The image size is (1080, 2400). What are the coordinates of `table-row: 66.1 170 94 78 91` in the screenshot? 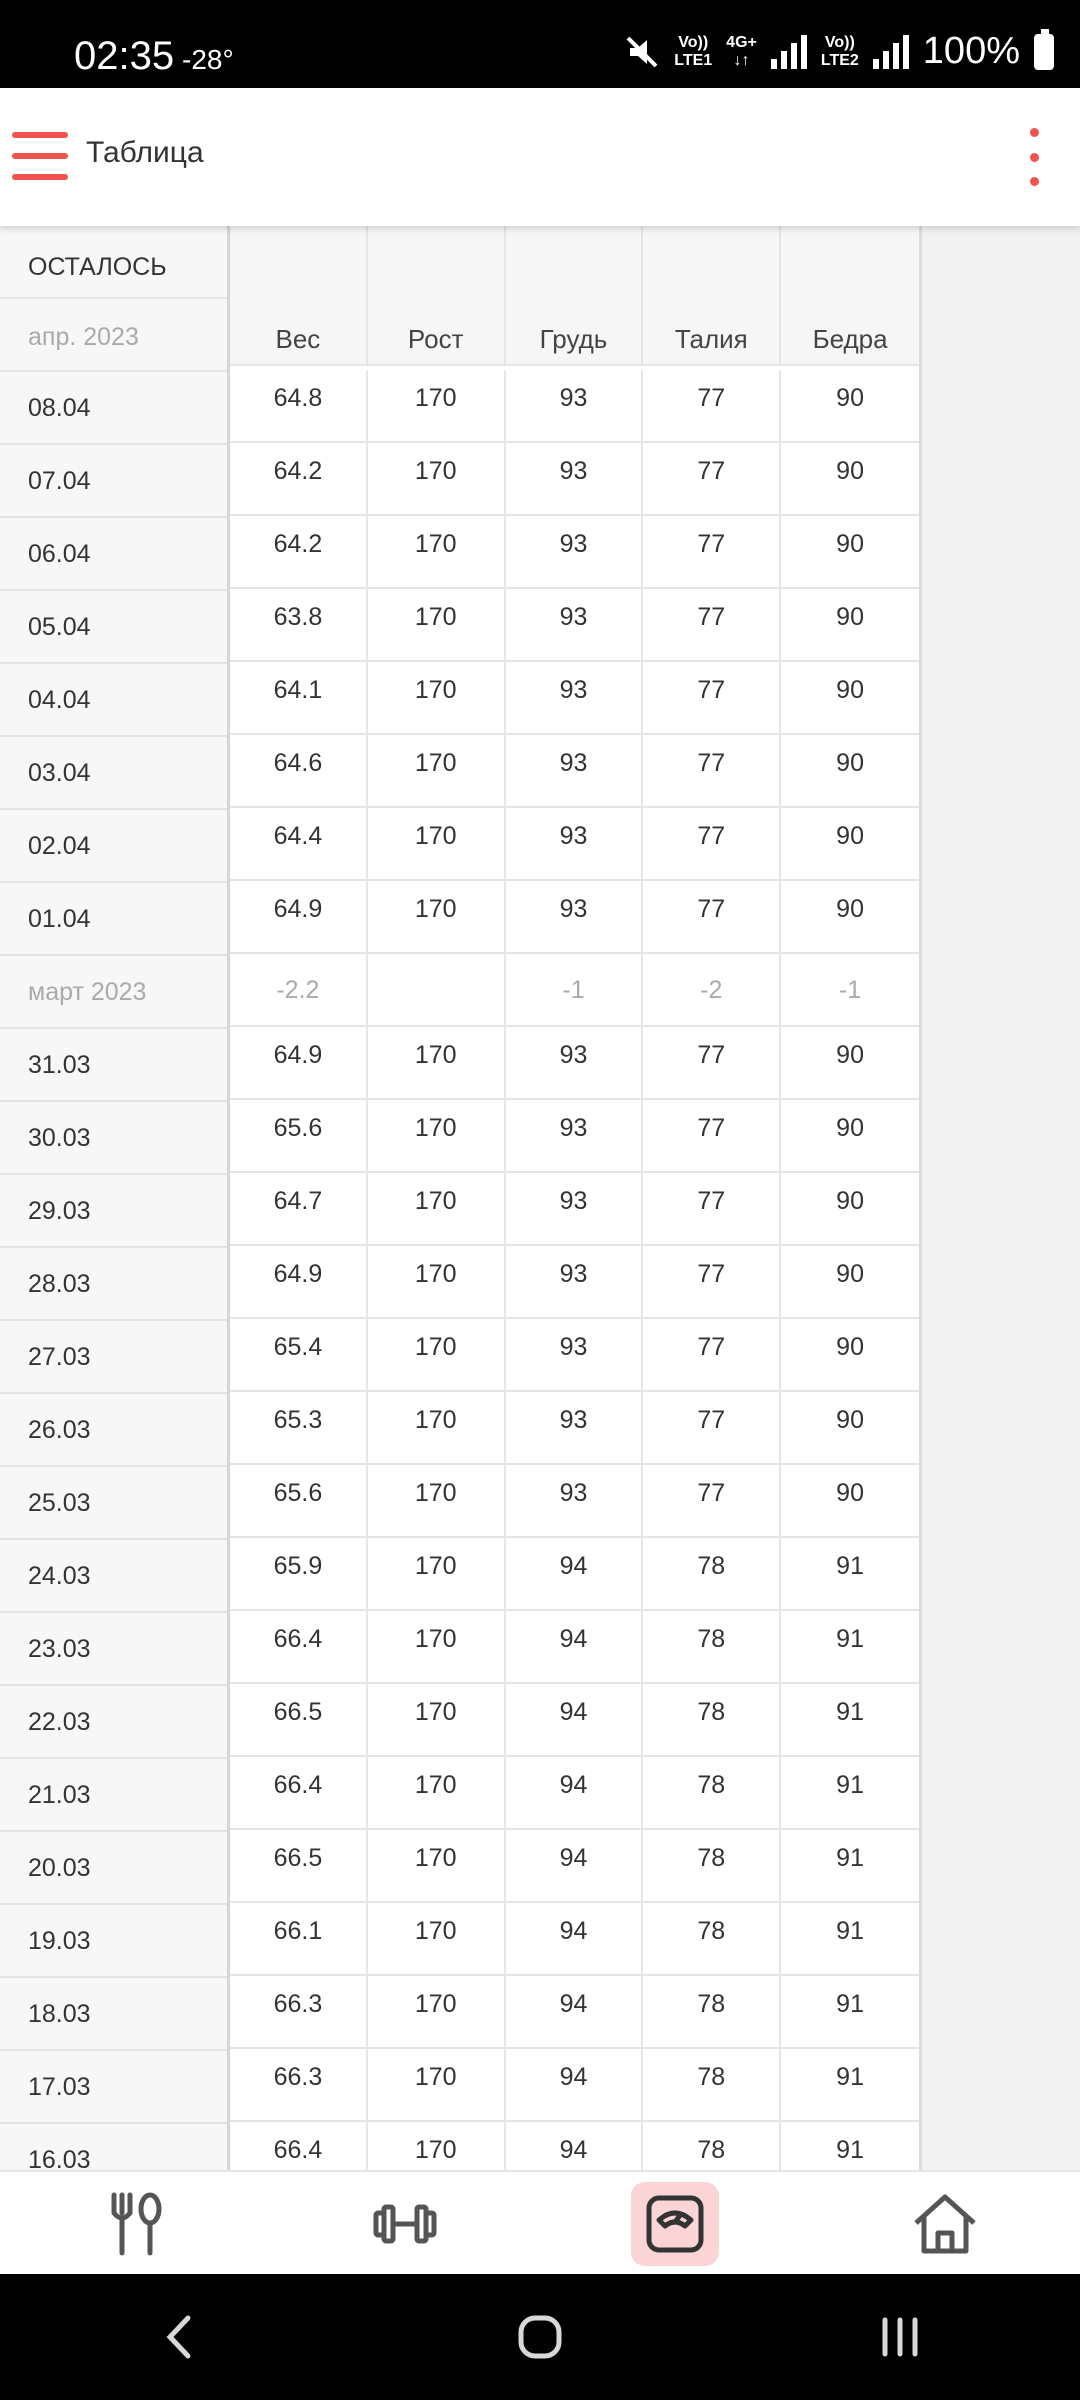 It's located at (574, 1939).